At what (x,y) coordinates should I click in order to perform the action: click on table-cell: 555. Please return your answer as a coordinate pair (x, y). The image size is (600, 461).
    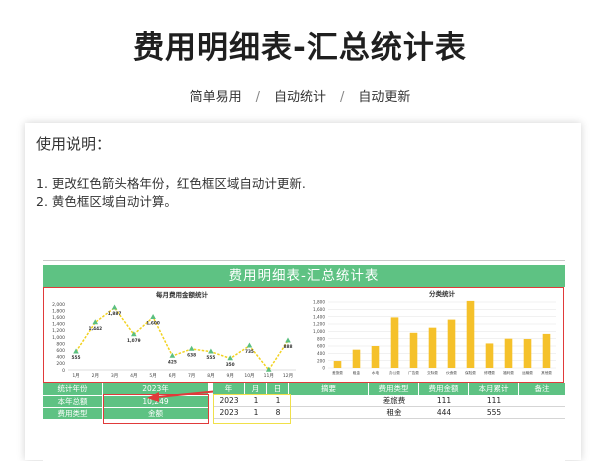
    Looking at the image, I should click on (494, 413).